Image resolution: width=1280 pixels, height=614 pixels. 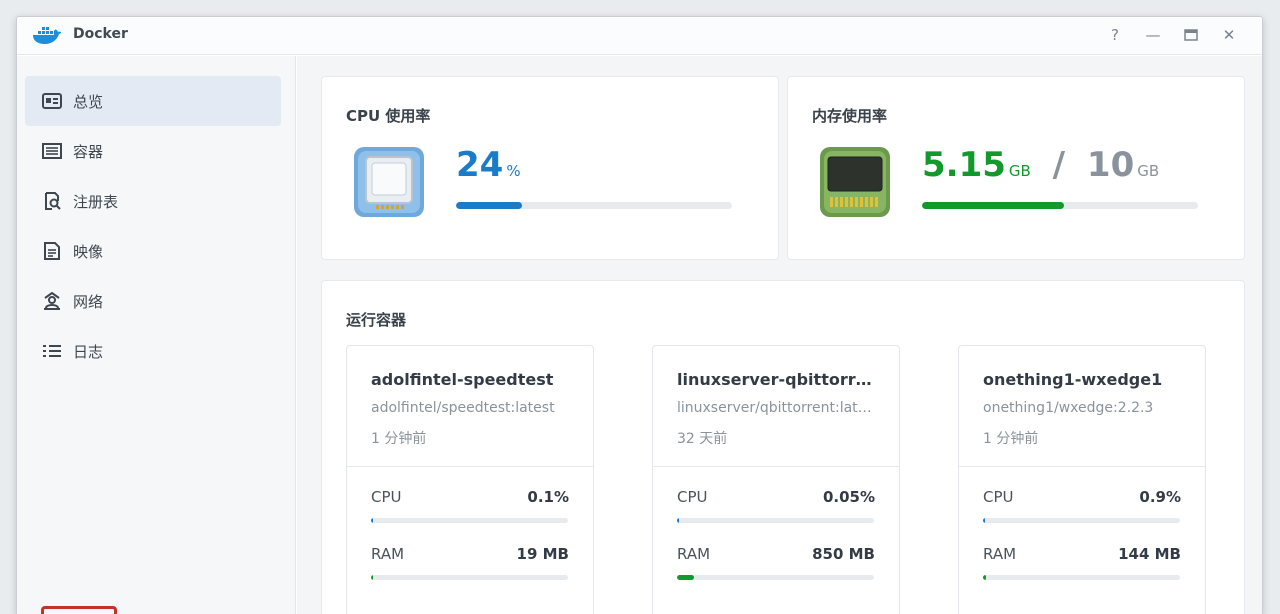 What do you see at coordinates (779, 379) in the screenshot?
I see `container-name: linuxserver-qbittorrent` at bounding box center [779, 379].